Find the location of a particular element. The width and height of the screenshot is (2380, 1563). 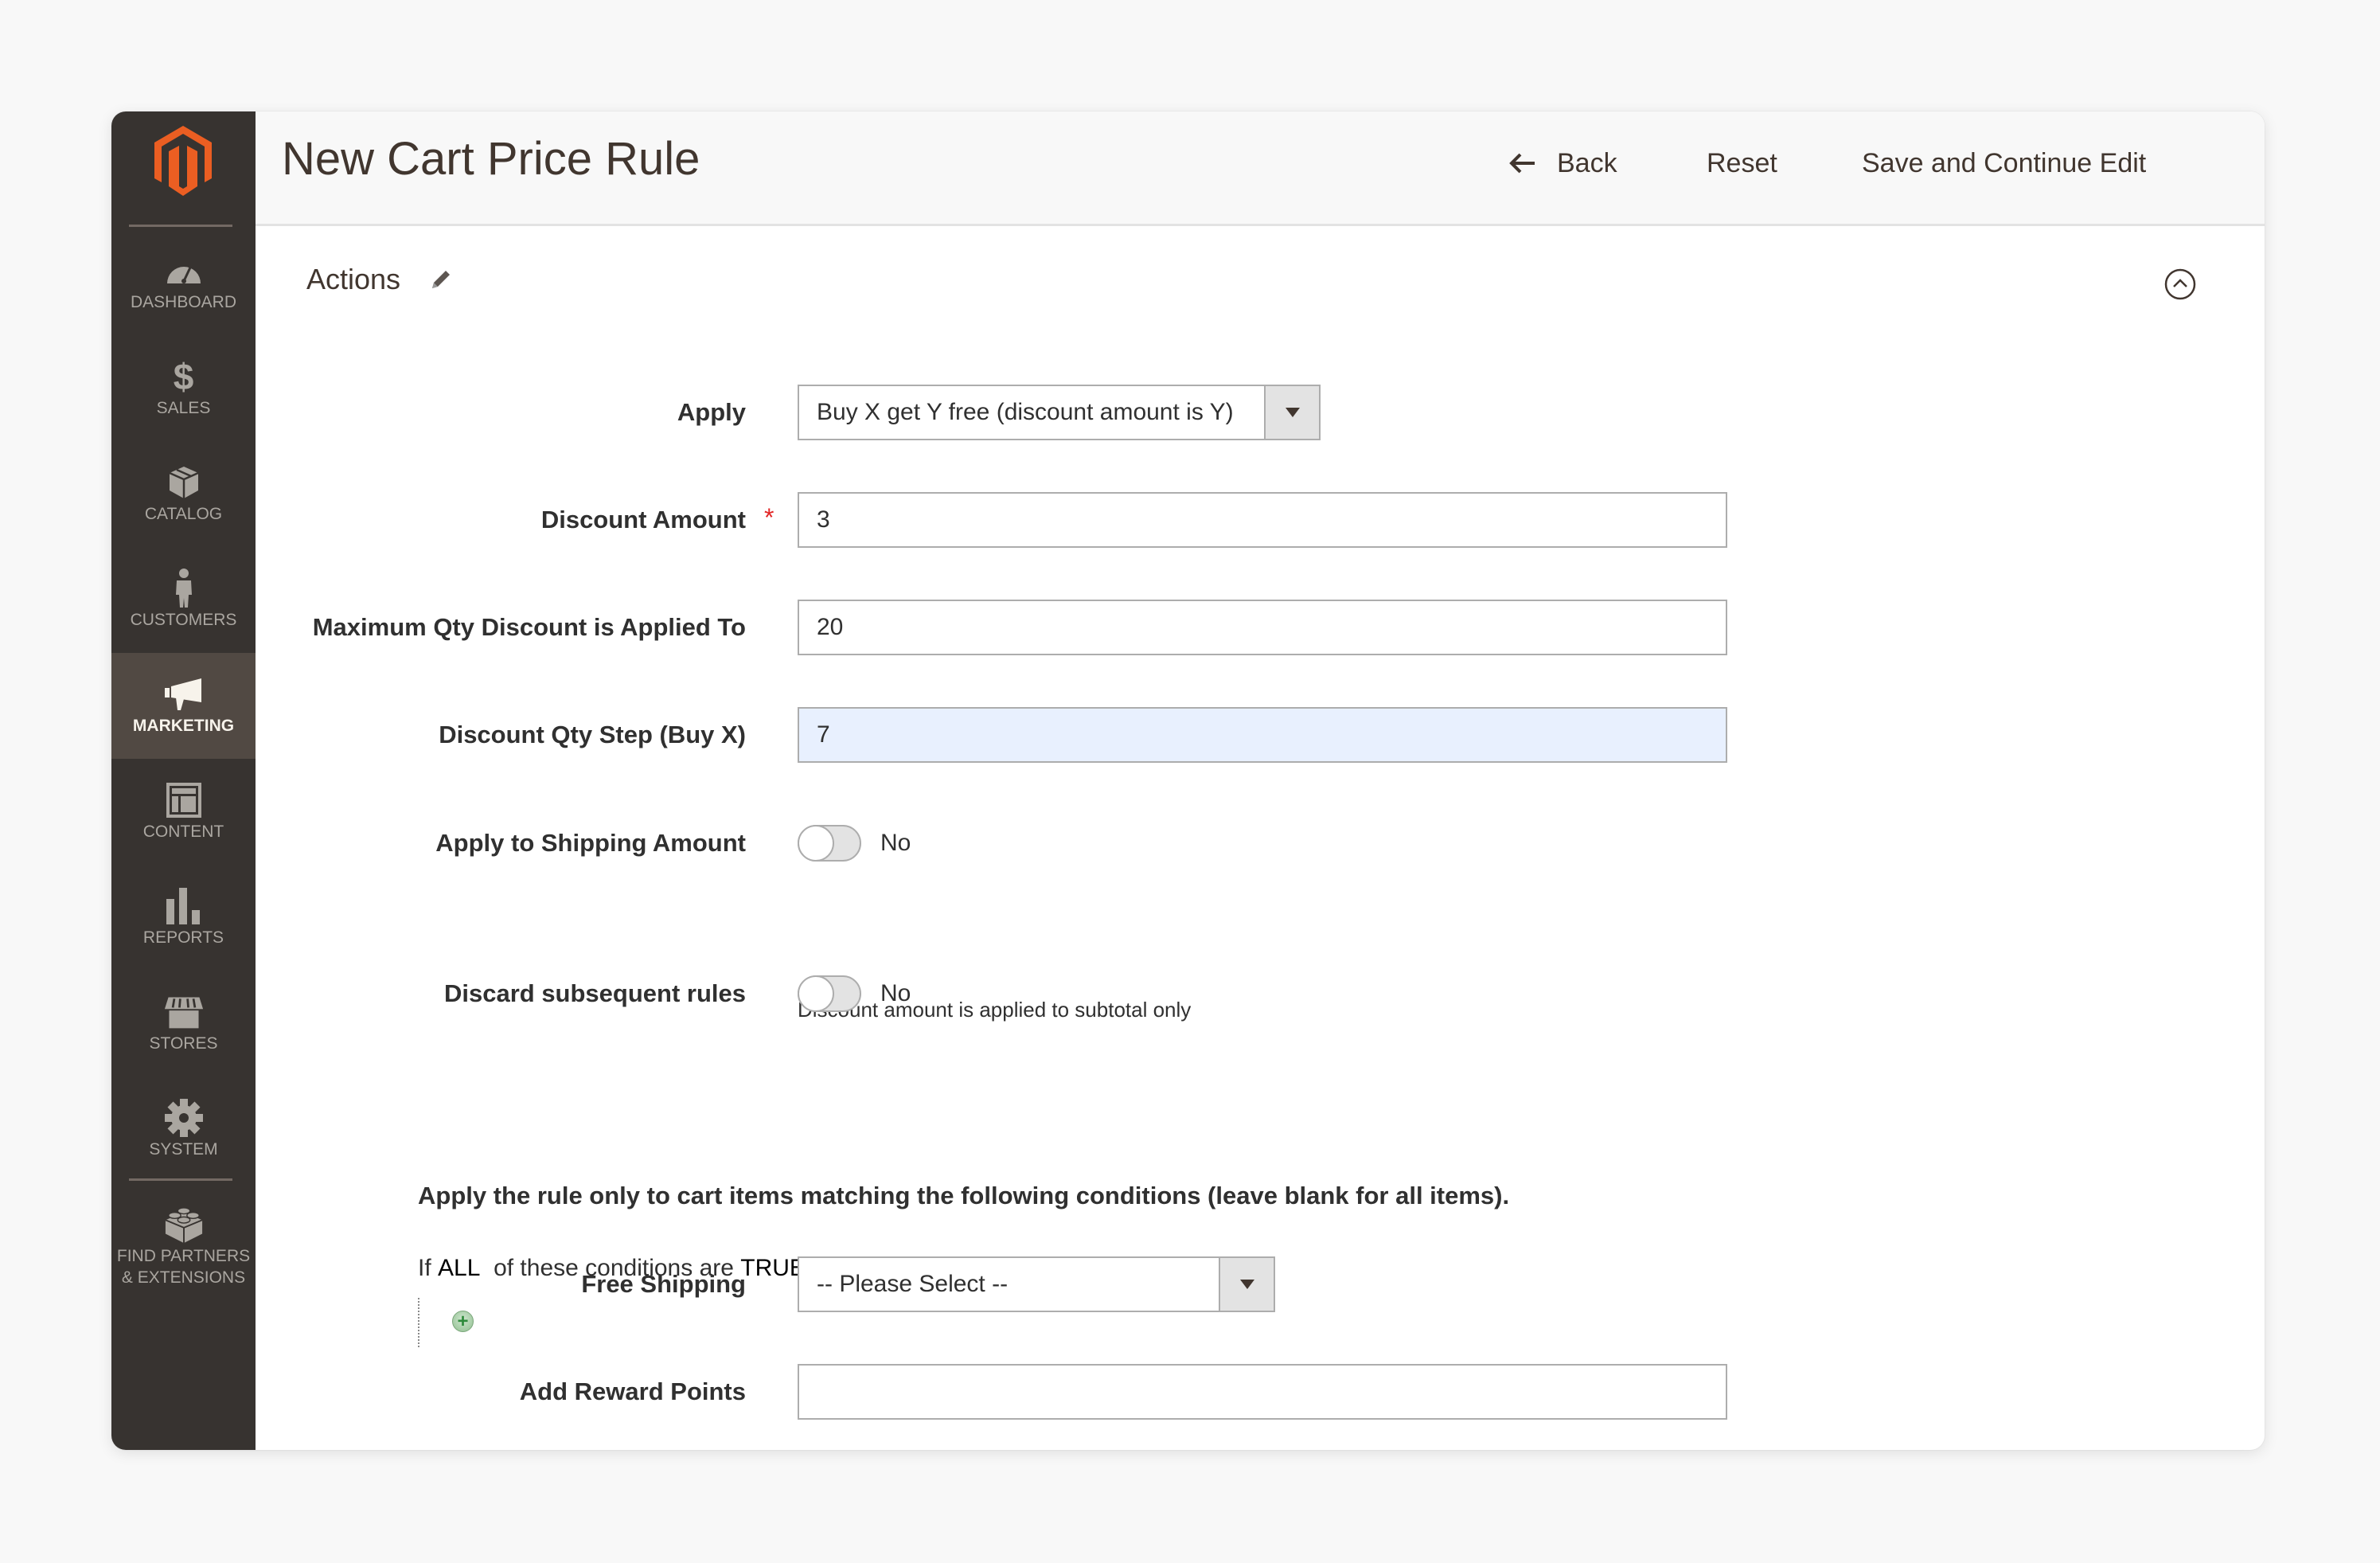

sidebar-item-label: Stores is located at coordinates (183, 1043).